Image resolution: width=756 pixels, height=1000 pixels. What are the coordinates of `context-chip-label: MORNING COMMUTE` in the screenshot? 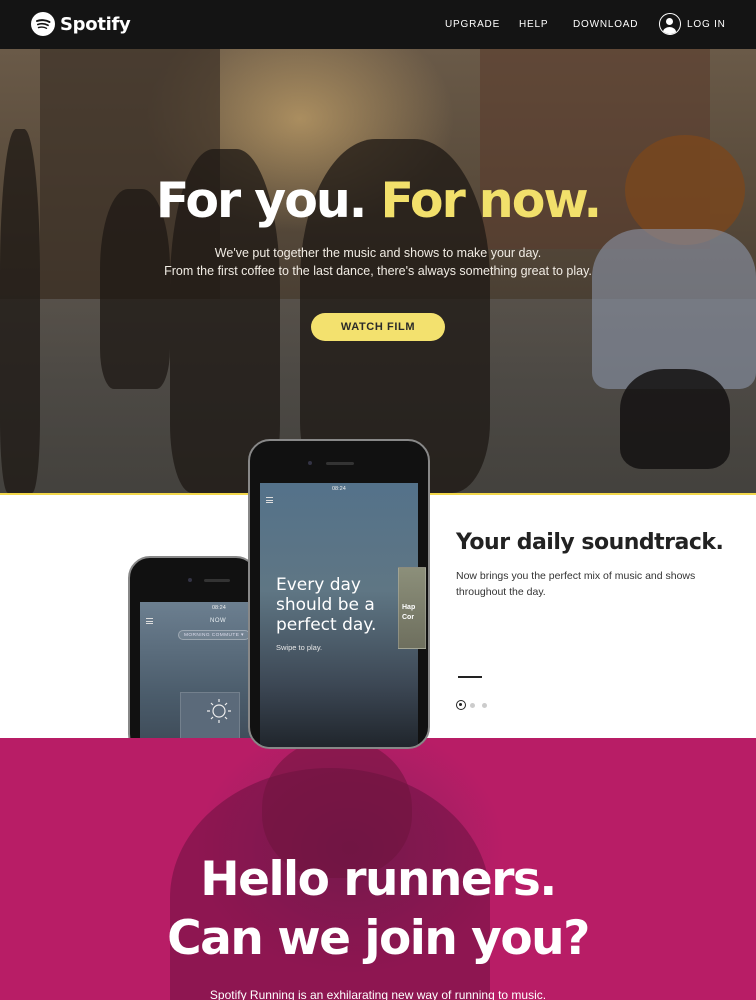 It's located at (212, 635).